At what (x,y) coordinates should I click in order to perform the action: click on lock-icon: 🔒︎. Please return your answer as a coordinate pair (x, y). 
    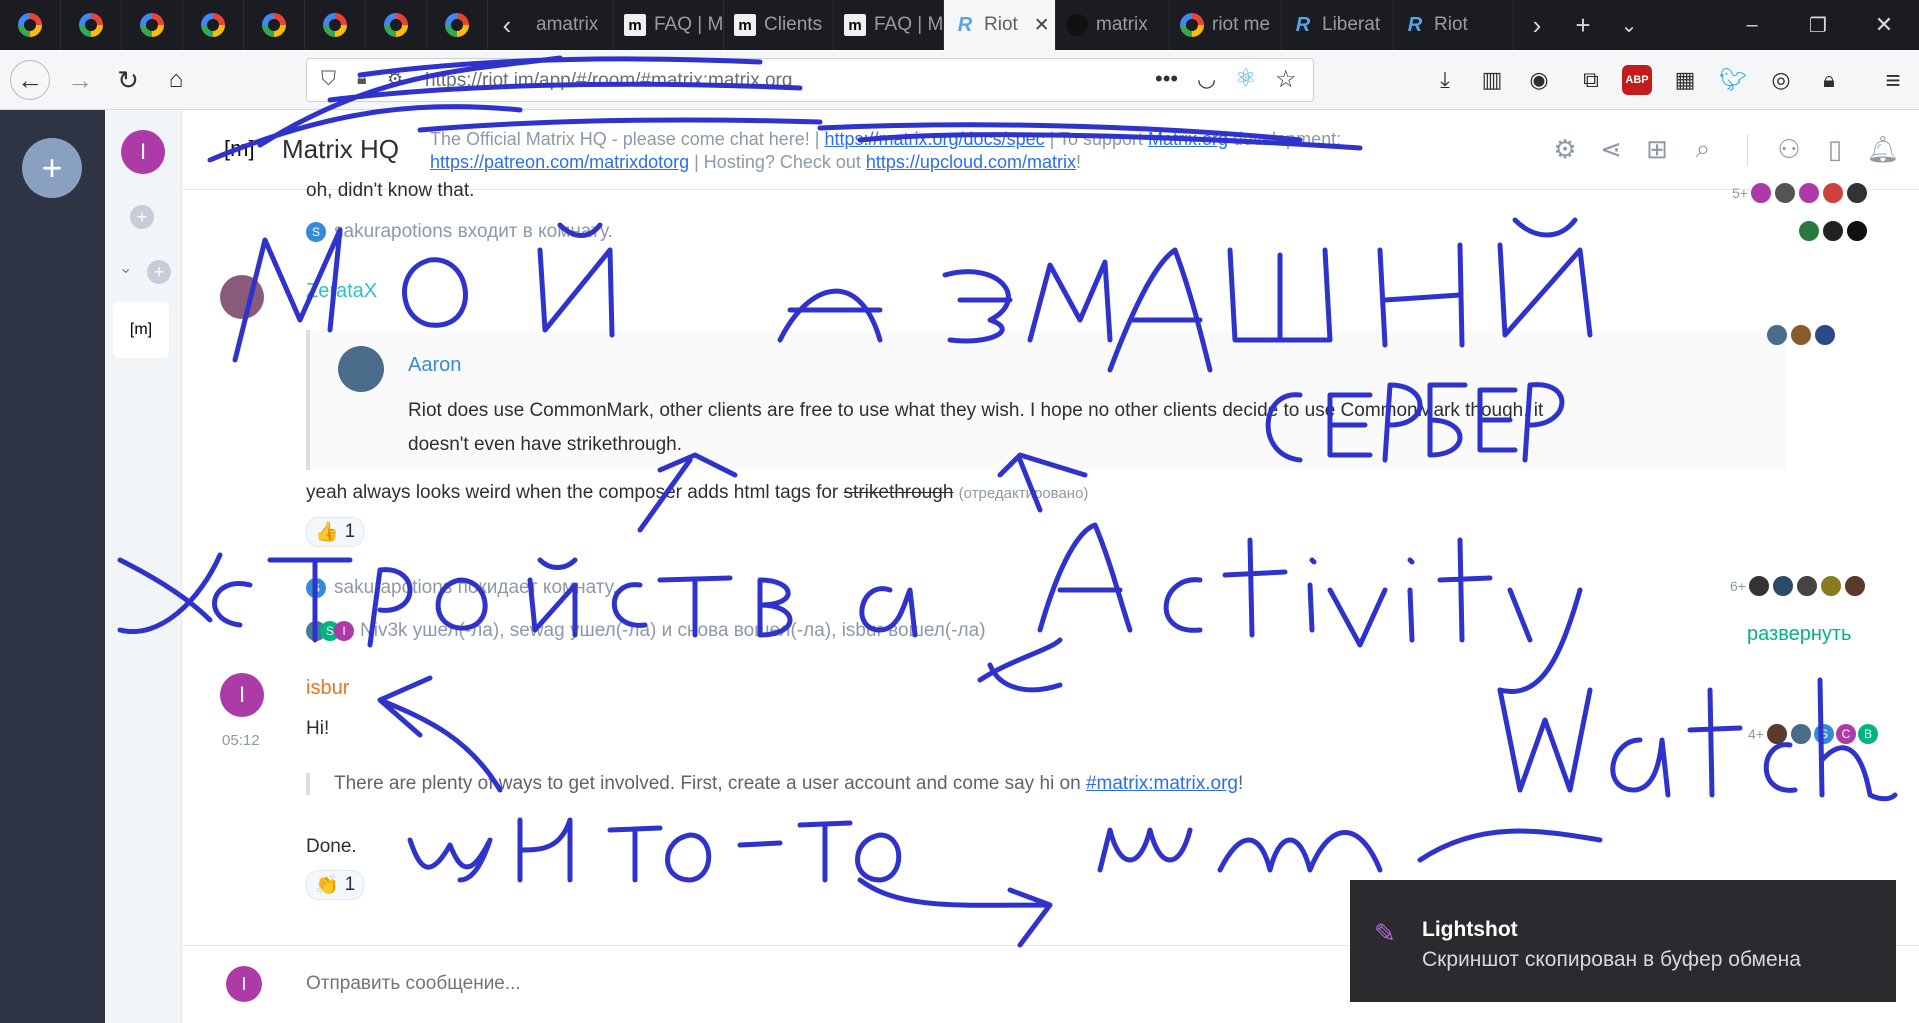
    Looking at the image, I should click on (362, 78).